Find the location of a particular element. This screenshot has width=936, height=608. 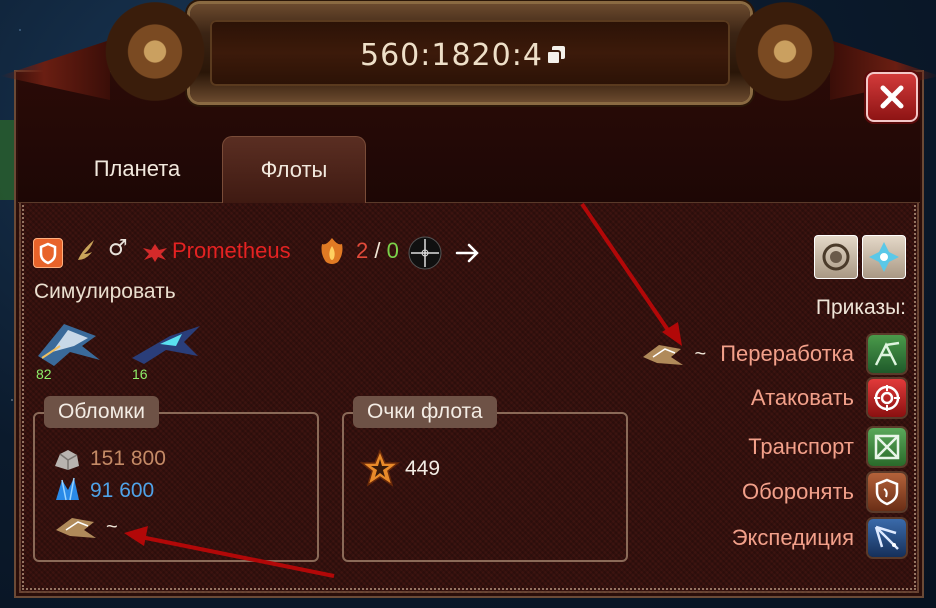

ship-count: 16 is located at coordinates (140, 374).